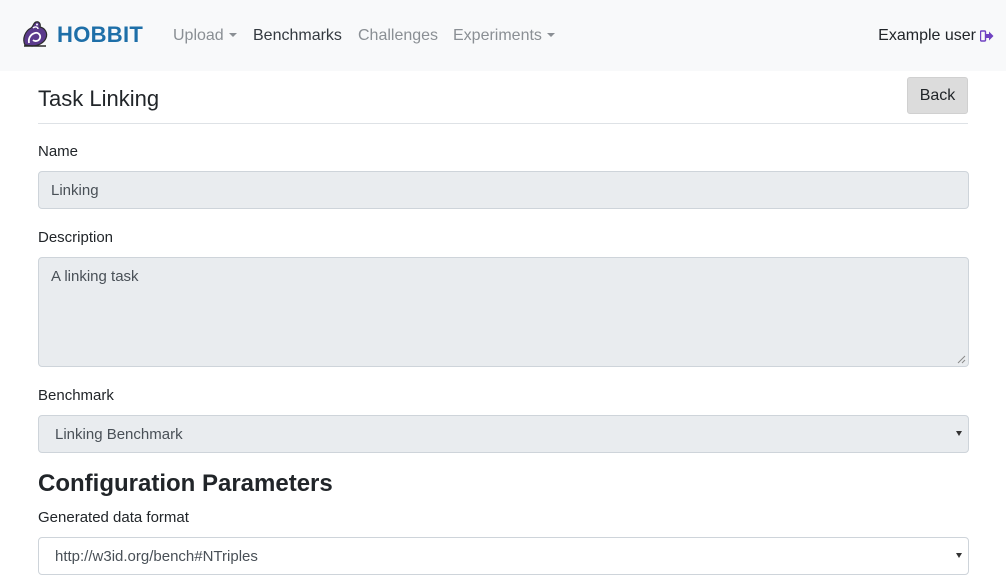 The width and height of the screenshot is (1006, 586). I want to click on data-format-selected-value: http://w3id.org/bench#NTriples, so click(156, 556).